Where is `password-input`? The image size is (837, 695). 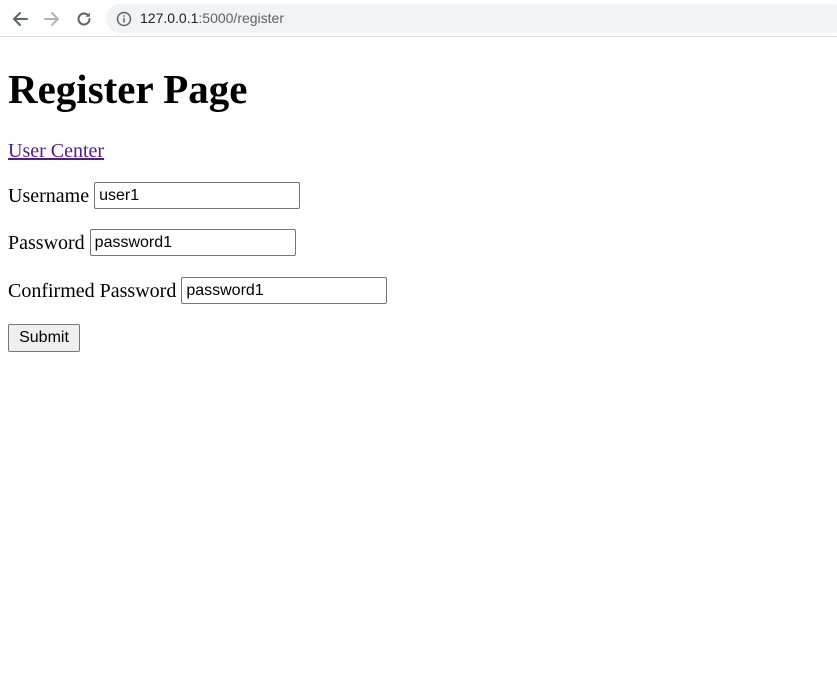
password-input is located at coordinates (192, 242).